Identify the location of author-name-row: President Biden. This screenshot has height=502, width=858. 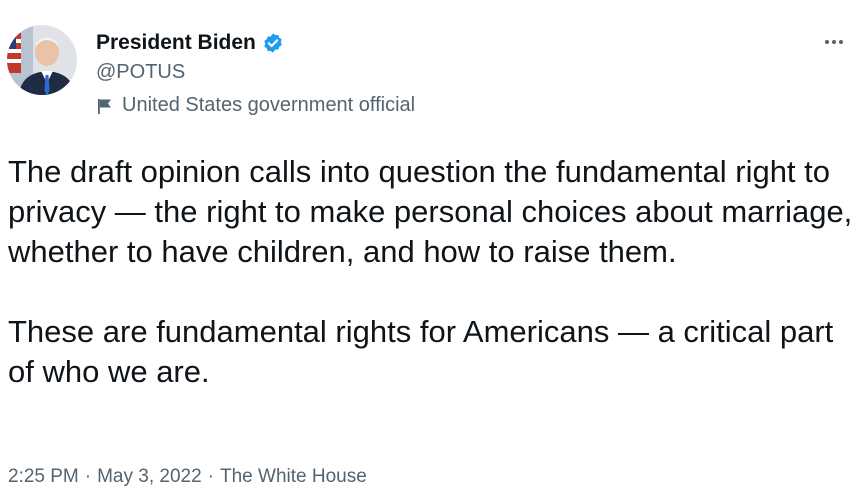
(190, 43).